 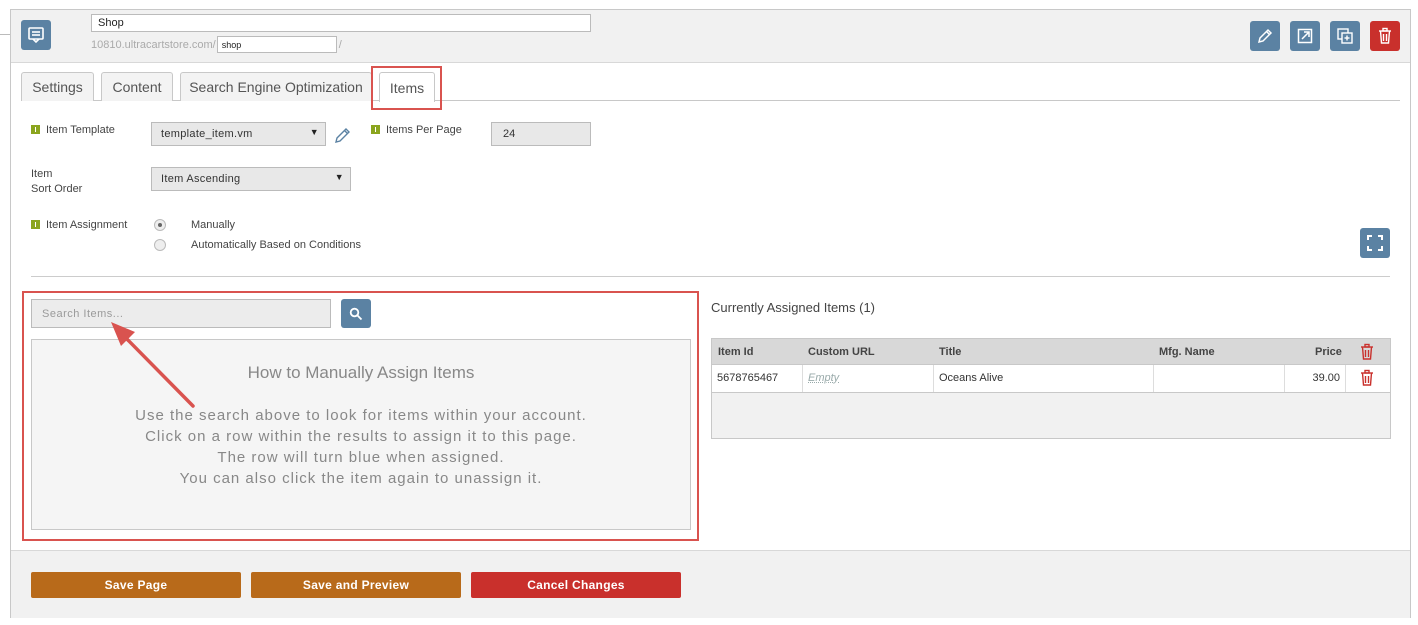 I want to click on cell-custom-url: Empty, so click(x=868, y=378).